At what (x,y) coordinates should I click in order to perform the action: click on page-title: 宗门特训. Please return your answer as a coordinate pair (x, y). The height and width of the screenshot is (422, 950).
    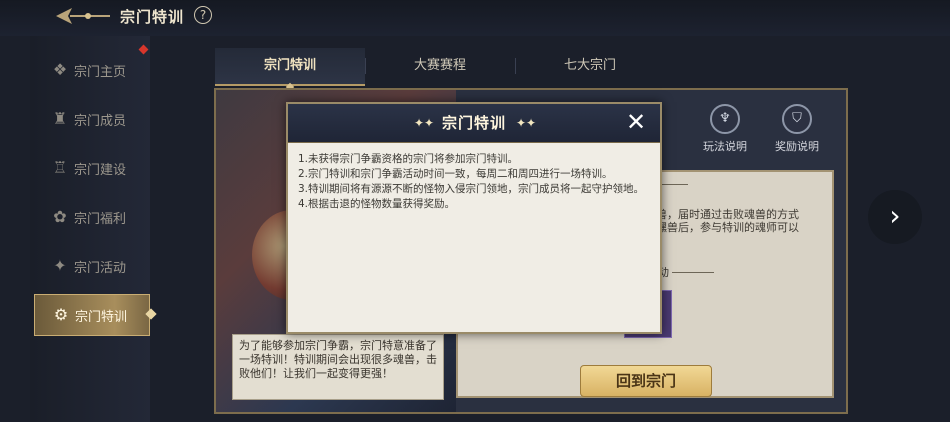
    Looking at the image, I should click on (152, 17).